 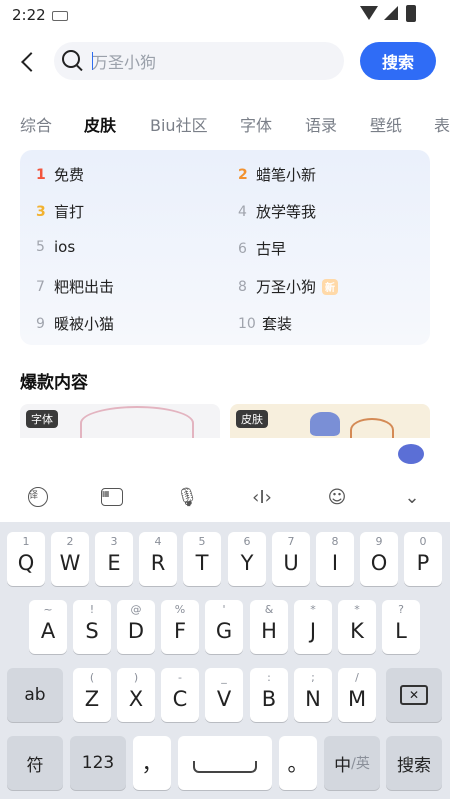 What do you see at coordinates (379, 559) in the screenshot?
I see `key-o: 9O` at bounding box center [379, 559].